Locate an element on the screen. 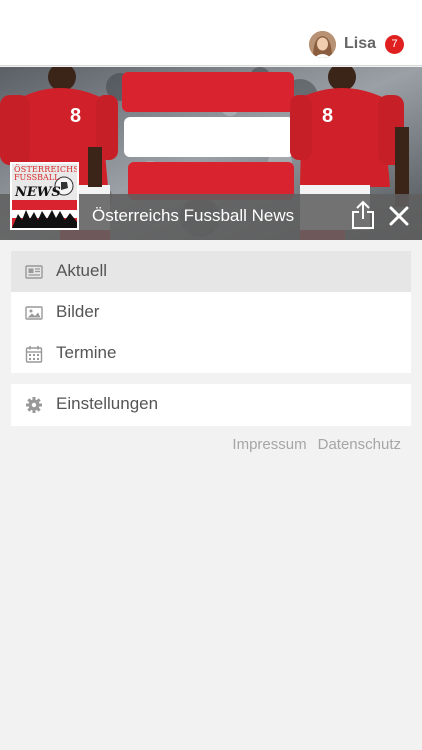  share-button is located at coordinates (363, 215).